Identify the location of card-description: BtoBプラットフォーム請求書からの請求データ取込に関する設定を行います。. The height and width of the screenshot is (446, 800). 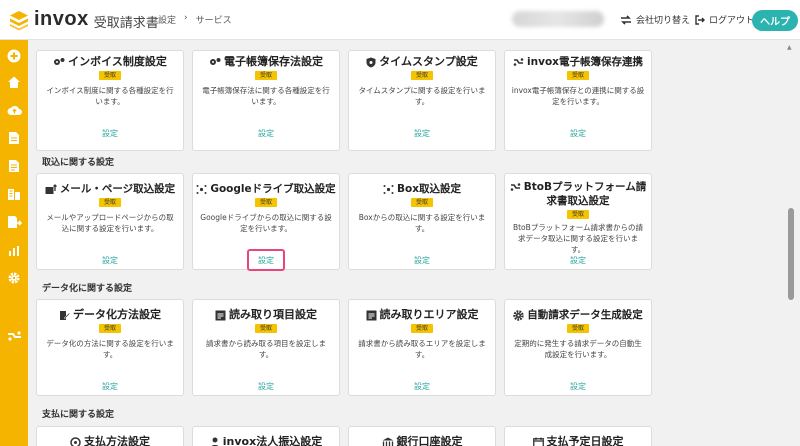
(578, 238).